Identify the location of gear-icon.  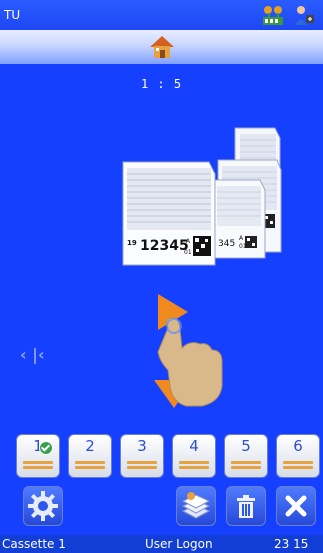
(43, 506).